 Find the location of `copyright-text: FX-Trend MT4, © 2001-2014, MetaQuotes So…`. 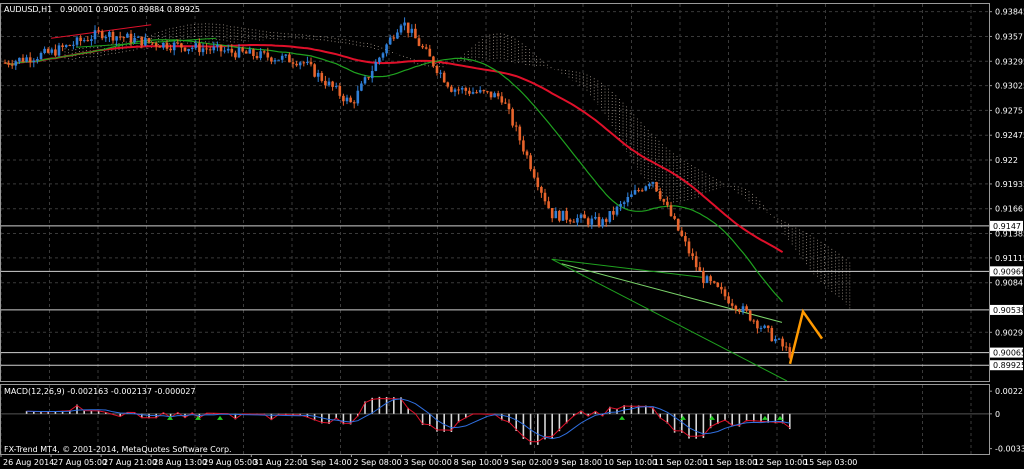

copyright-text: FX-Trend MT4, © 2001-2014, MetaQuotes So… is located at coordinates (118, 449).